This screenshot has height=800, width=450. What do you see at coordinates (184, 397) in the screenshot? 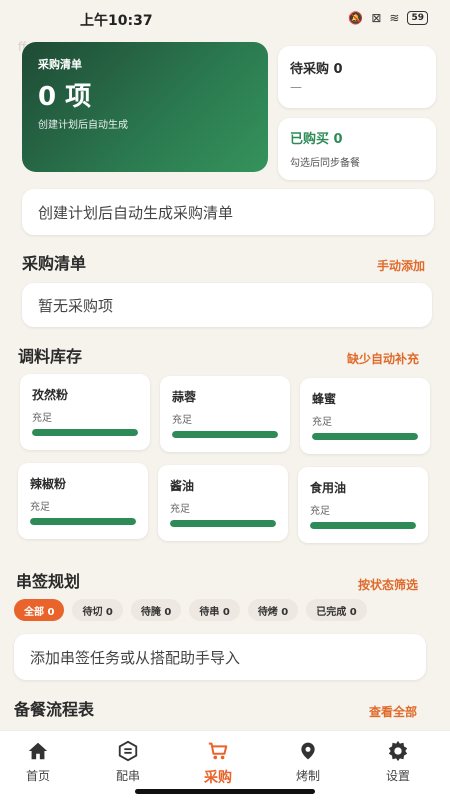
I see `inventory-item-name: 蒜蓉` at bounding box center [184, 397].